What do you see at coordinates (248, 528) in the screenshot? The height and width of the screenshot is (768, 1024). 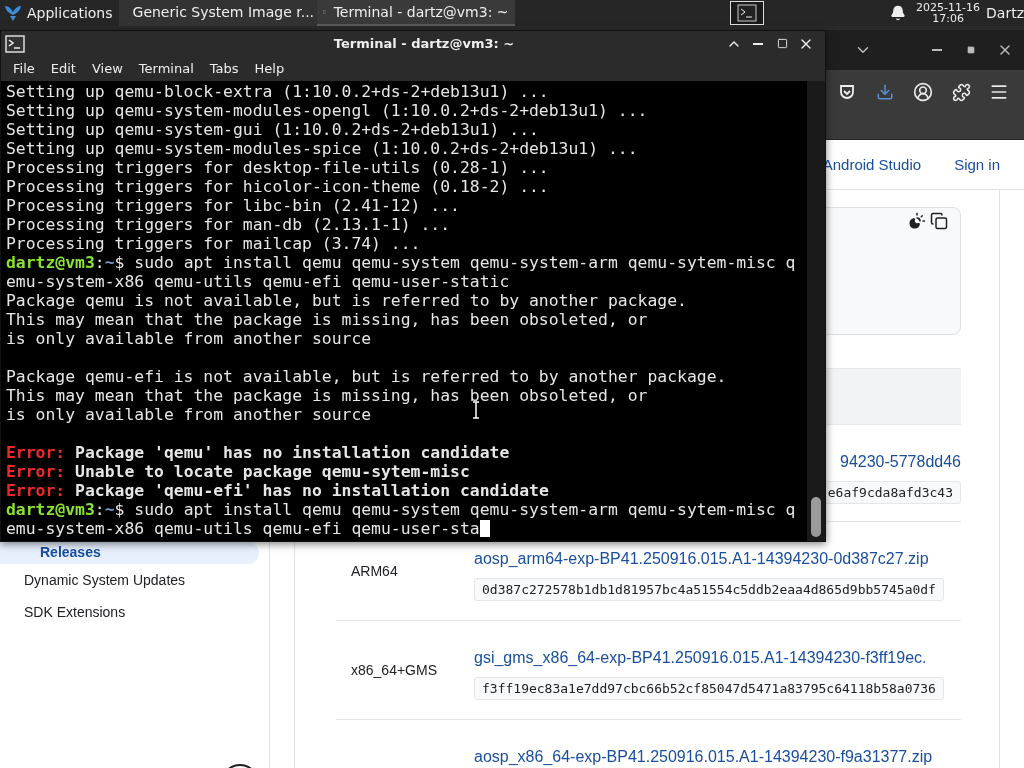 I see `terminal-line: emu-system-x86 qemu-utils qemu-efi qemu-user-sta` at bounding box center [248, 528].